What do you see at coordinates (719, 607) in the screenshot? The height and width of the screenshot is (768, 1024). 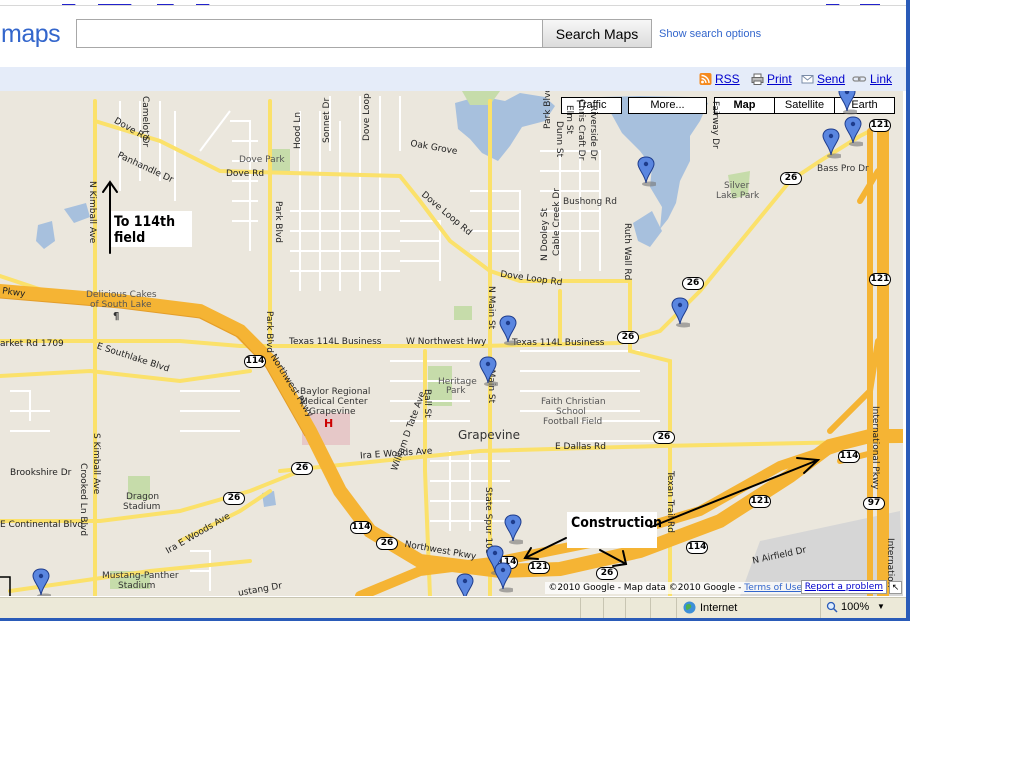 I see `zone-label: Internet` at bounding box center [719, 607].